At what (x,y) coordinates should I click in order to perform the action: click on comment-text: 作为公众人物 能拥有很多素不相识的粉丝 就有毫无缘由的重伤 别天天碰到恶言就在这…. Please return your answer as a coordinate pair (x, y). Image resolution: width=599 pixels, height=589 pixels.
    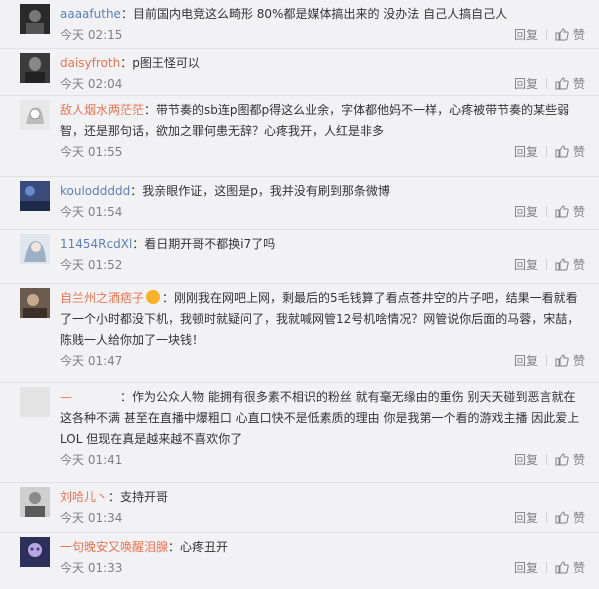
    Looking at the image, I should click on (320, 418).